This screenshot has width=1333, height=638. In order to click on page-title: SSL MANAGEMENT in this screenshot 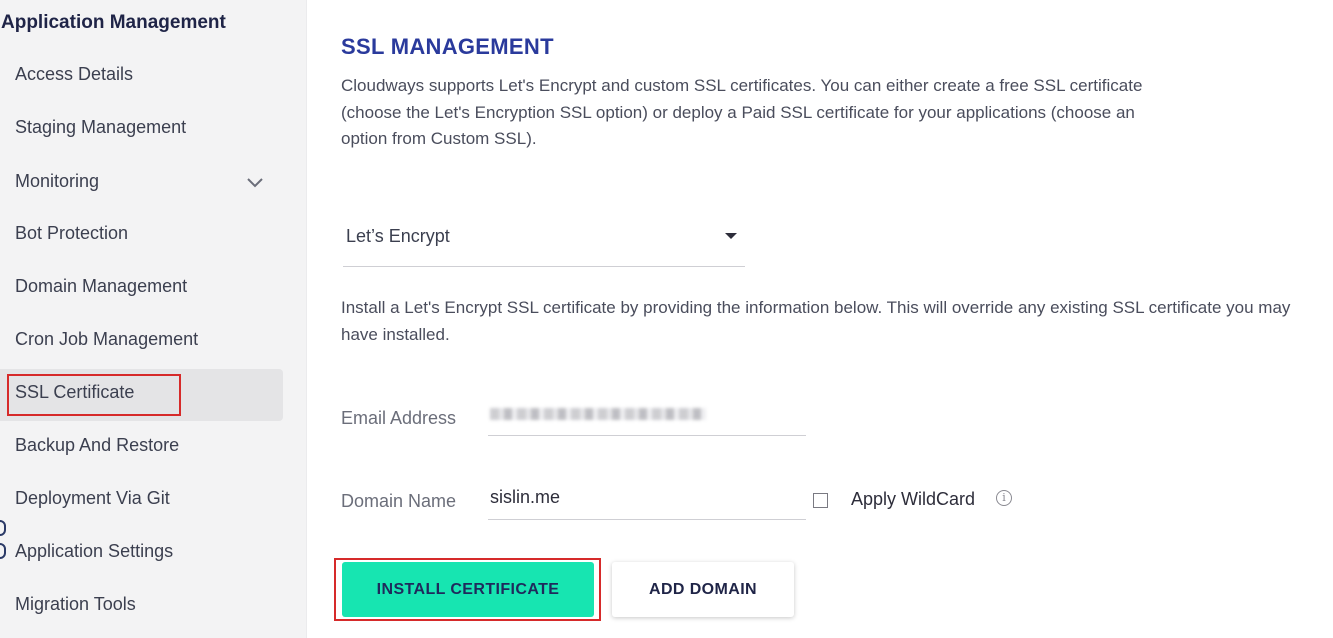, I will do `click(447, 46)`.